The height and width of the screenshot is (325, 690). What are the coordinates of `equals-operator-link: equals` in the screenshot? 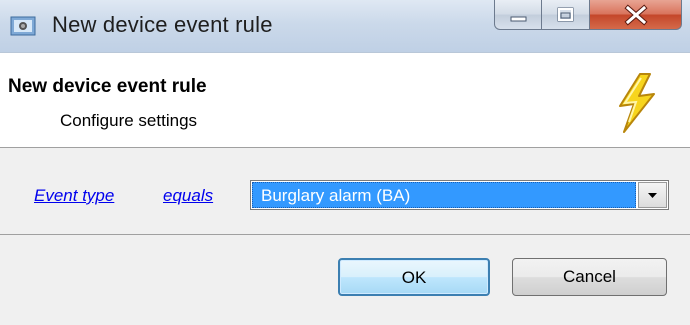 It's located at (188, 196).